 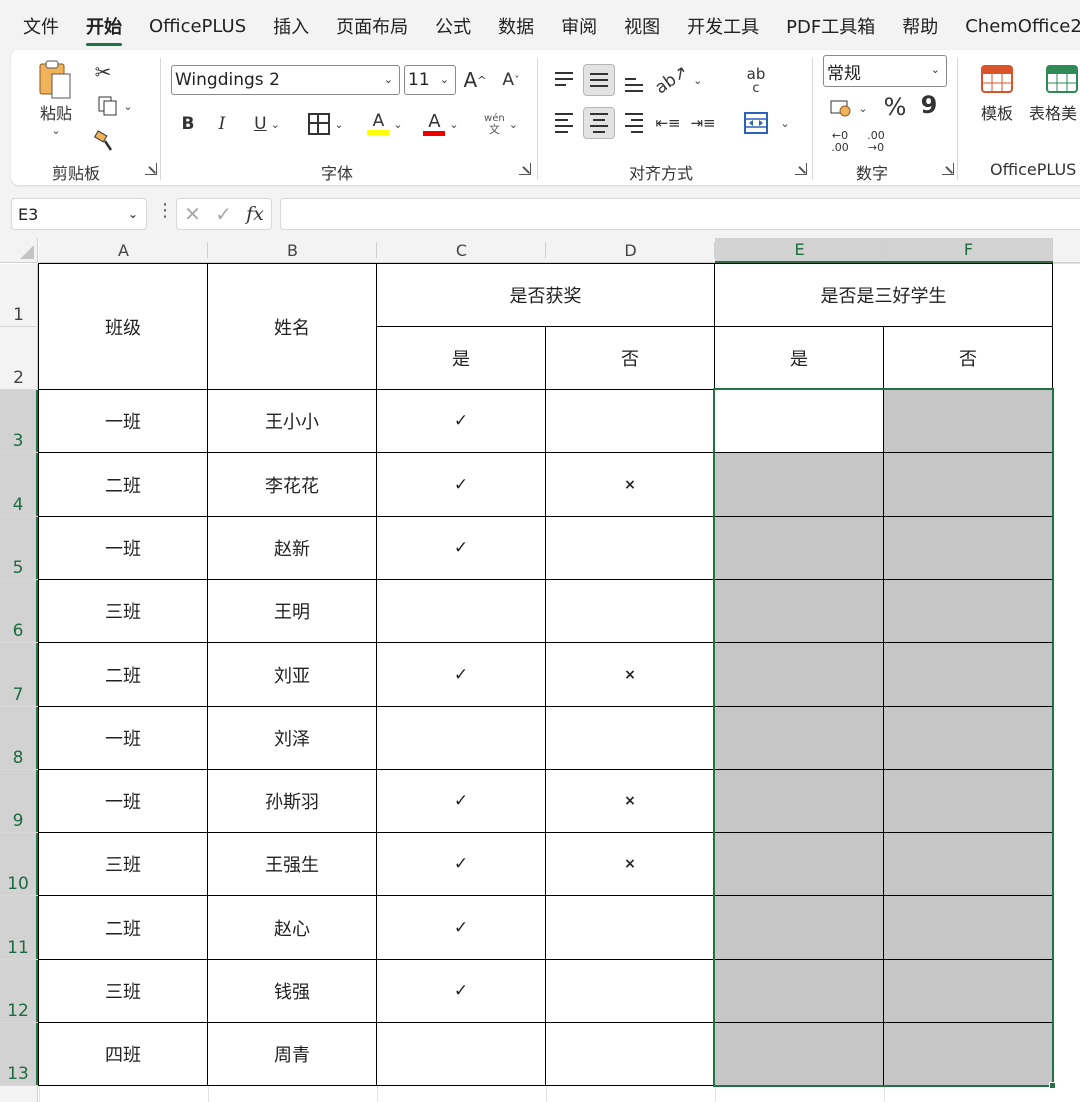 I want to click on row-header-12: 12, so click(x=19, y=991).